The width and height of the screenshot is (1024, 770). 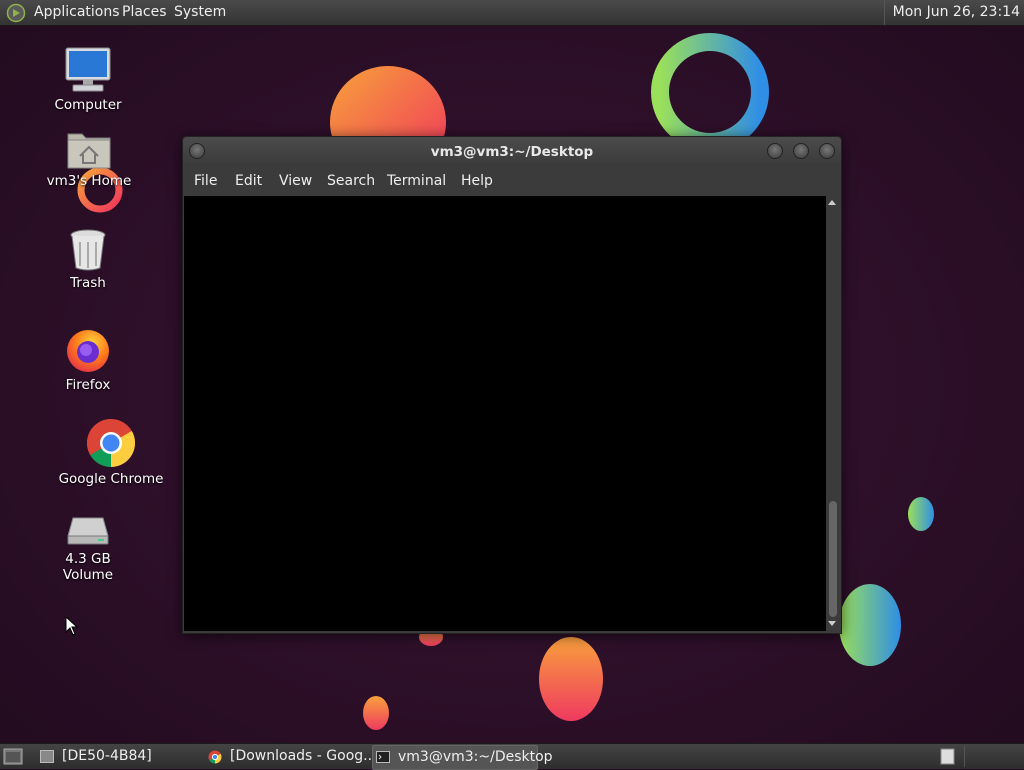 I want to click on terminal-menubar: File Edit View Search Terminal Help, so click(x=512, y=181).